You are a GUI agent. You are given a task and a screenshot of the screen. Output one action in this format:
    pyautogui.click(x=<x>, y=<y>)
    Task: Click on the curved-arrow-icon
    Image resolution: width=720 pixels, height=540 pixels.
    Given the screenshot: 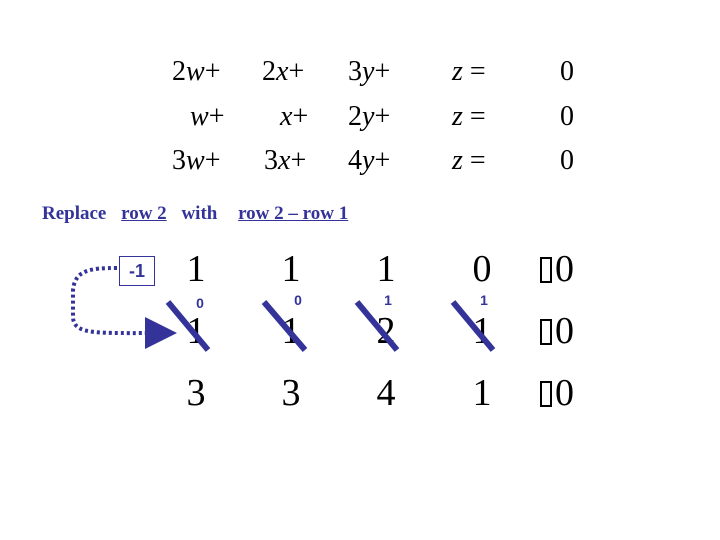 What is the action you would take?
    pyautogui.click(x=124, y=308)
    